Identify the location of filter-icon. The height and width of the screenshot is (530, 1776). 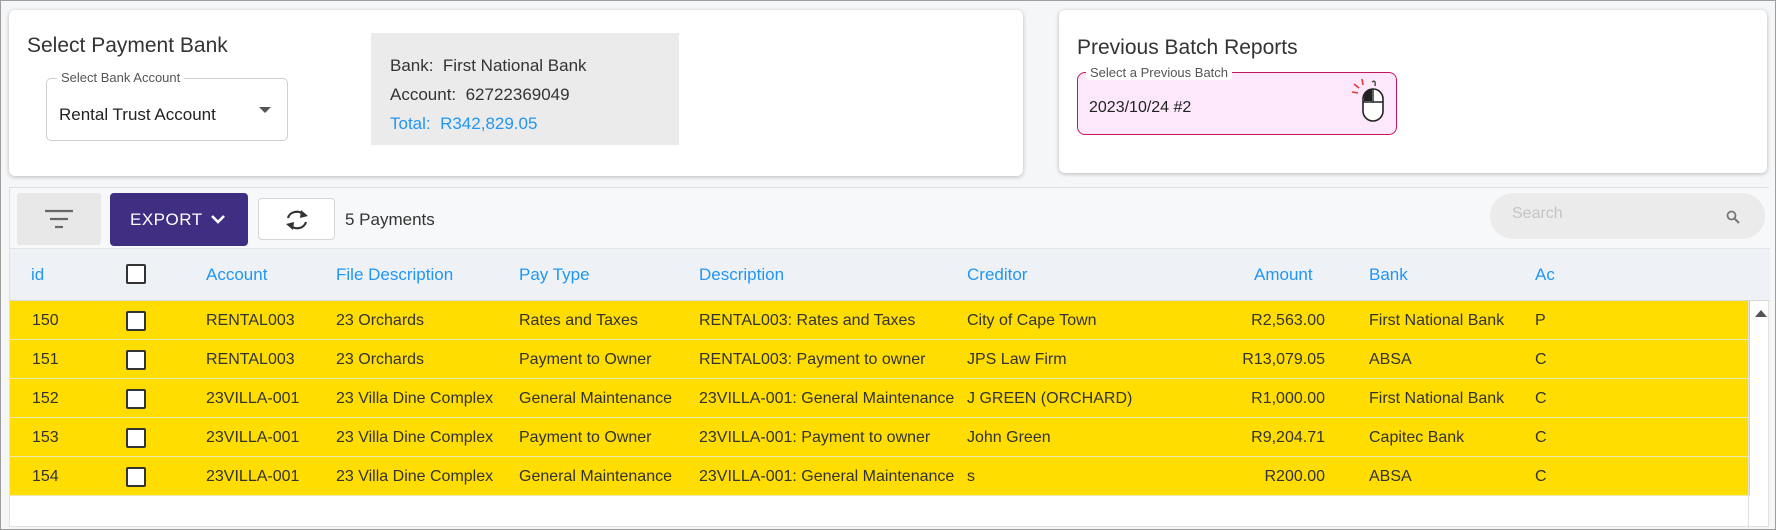
(59, 219).